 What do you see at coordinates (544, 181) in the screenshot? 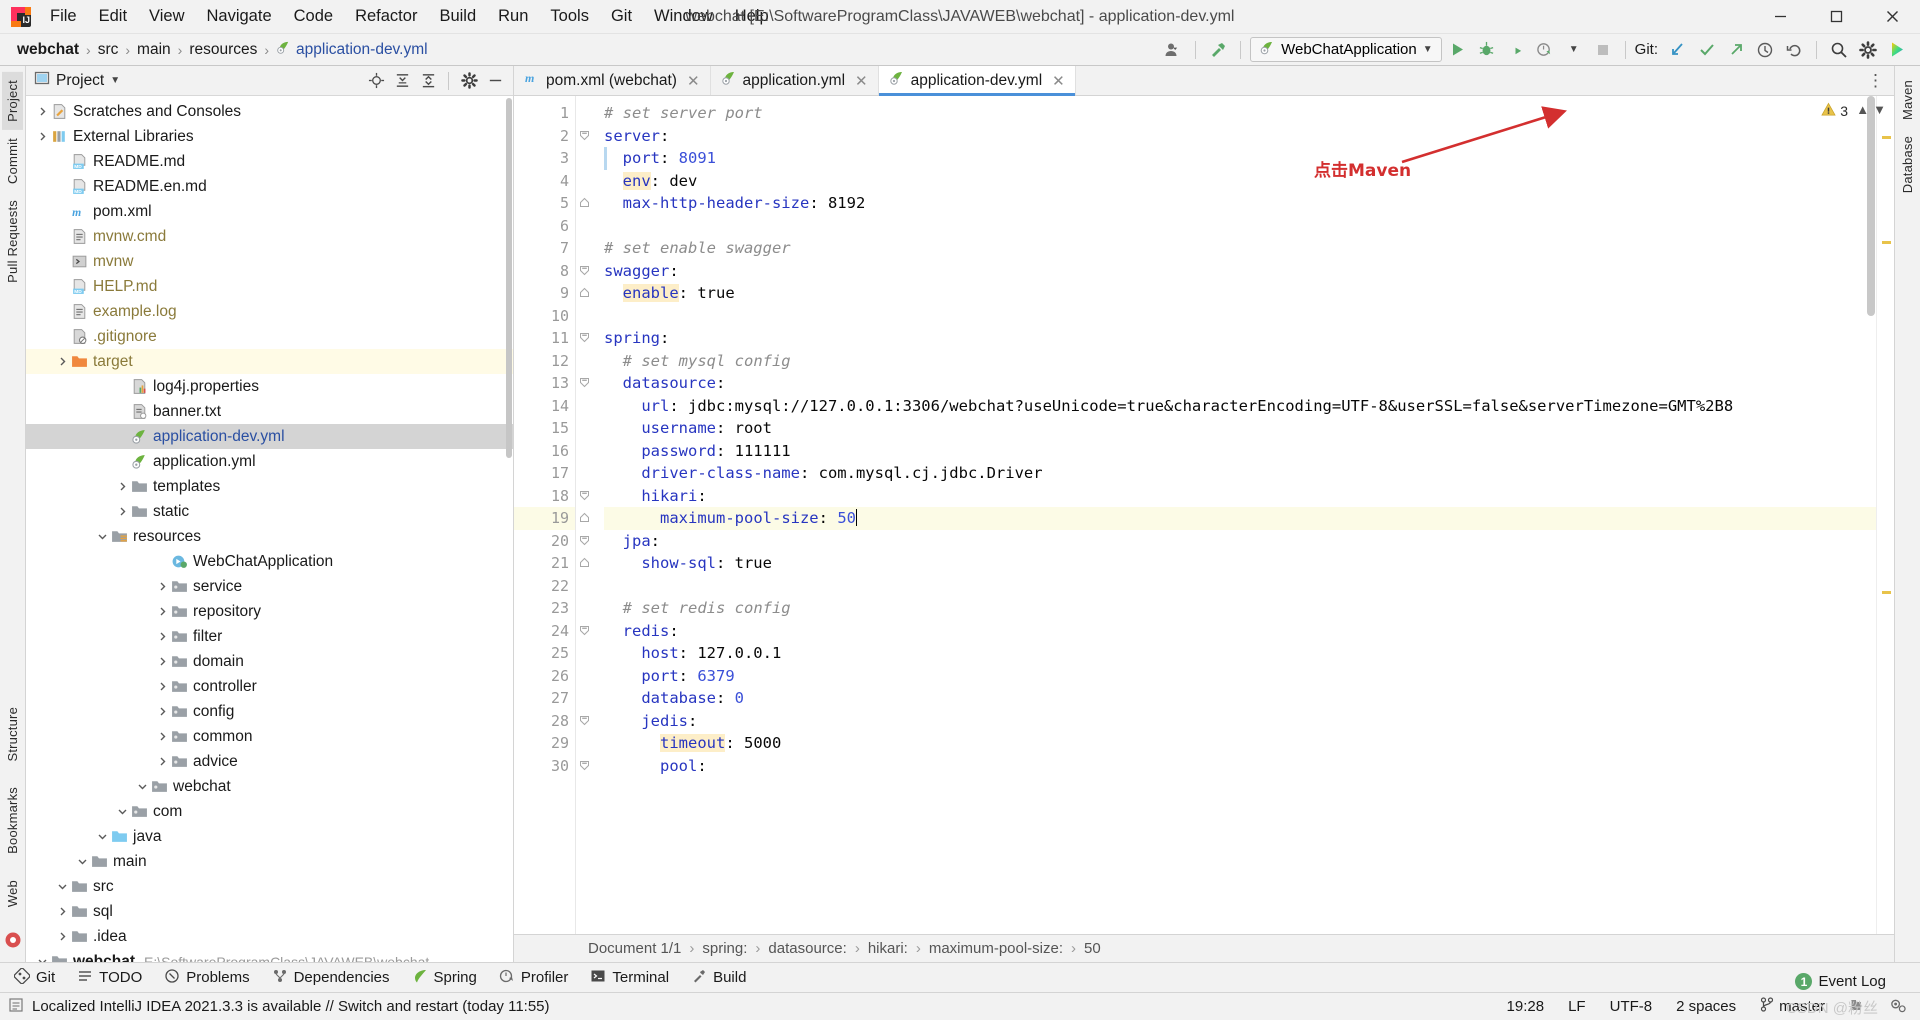
I see `line-number: 4` at bounding box center [544, 181].